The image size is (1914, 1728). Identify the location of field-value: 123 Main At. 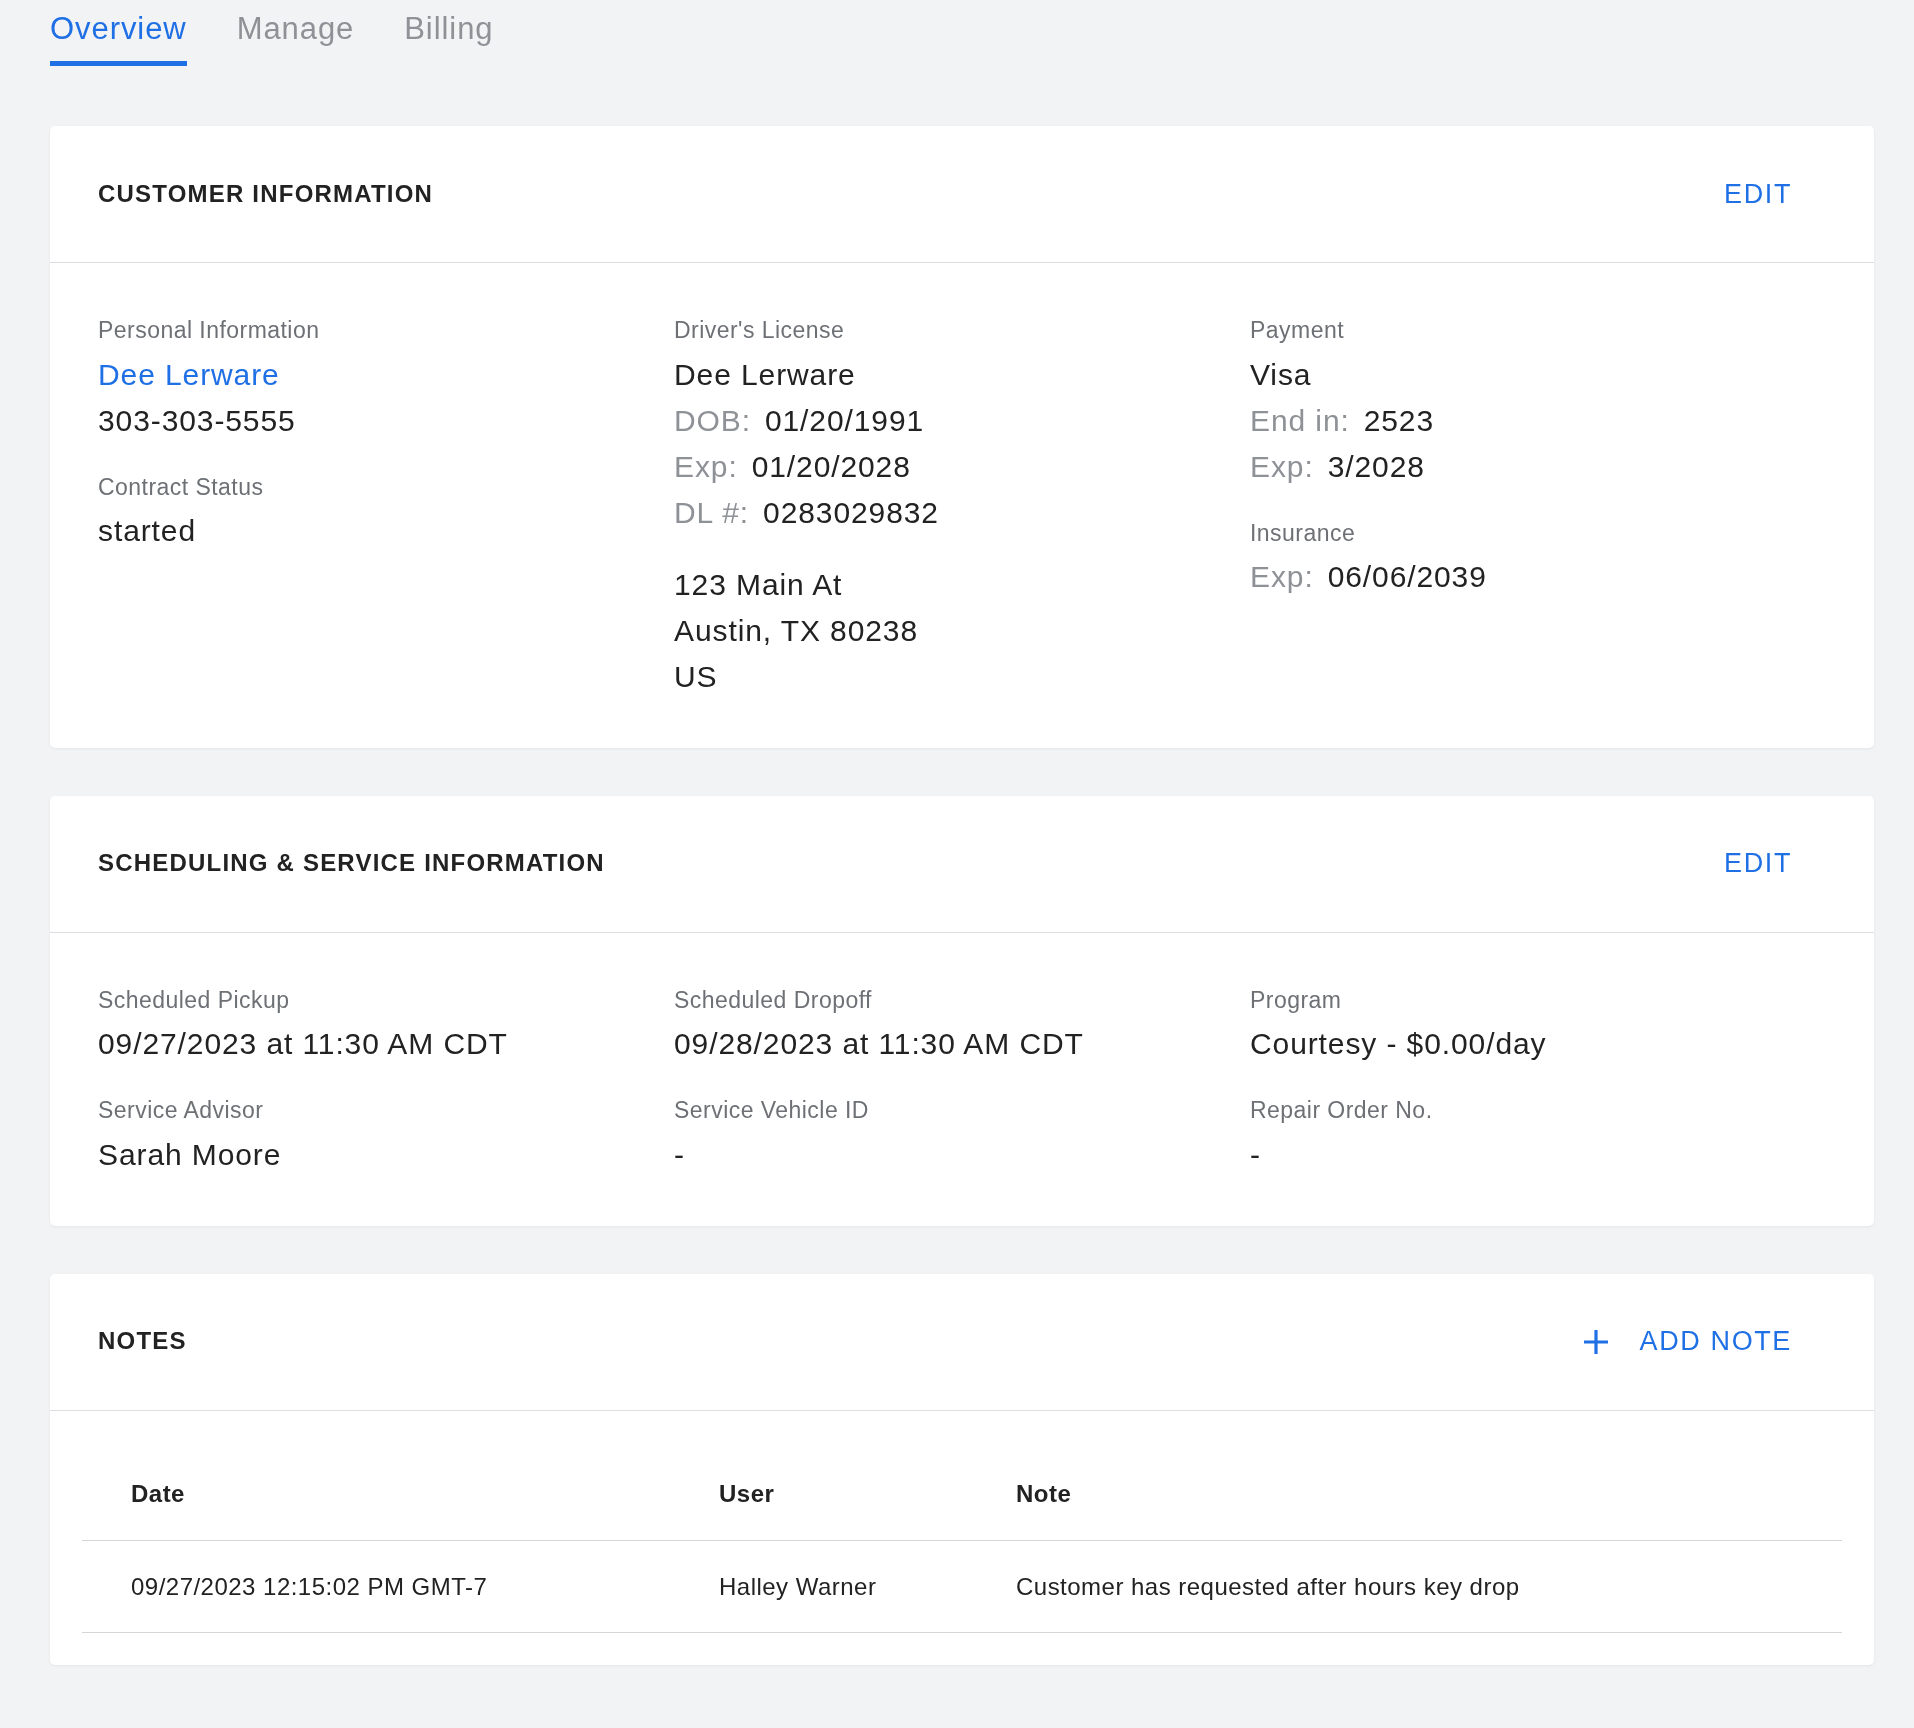
(759, 584).